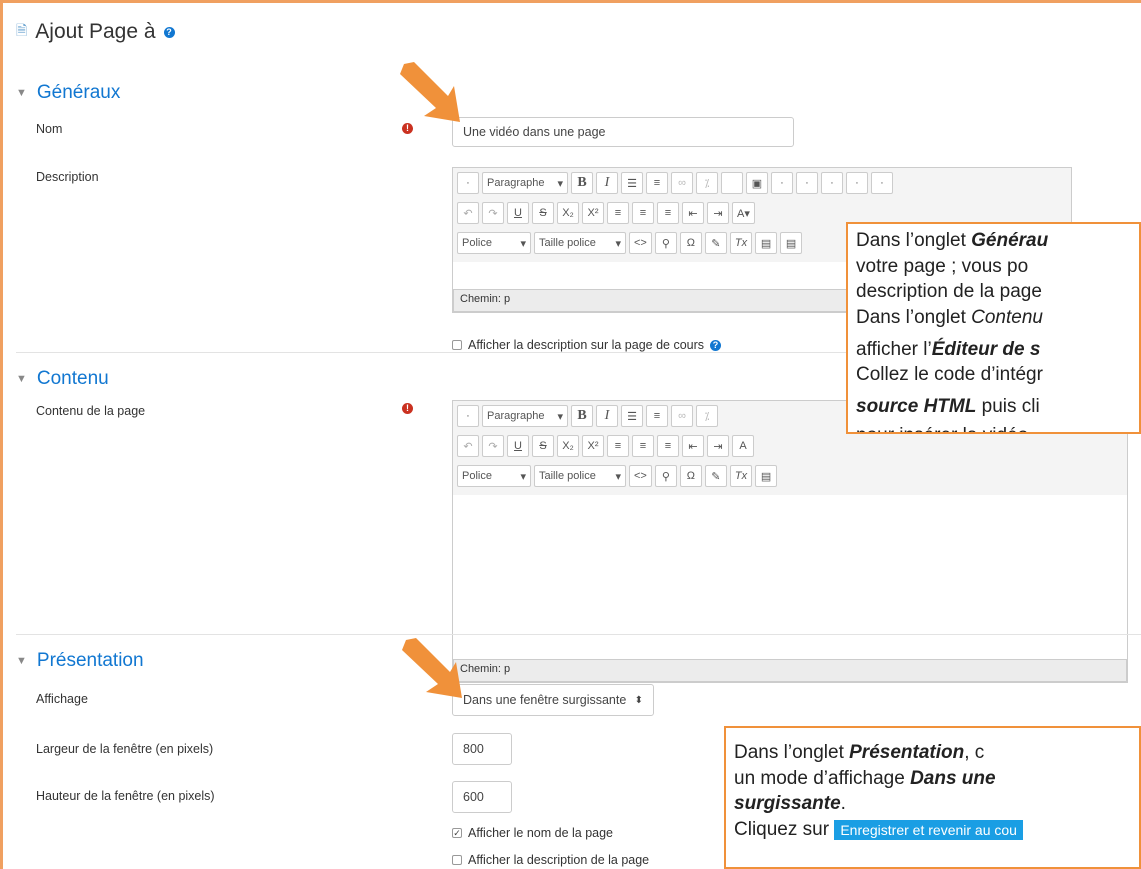 The height and width of the screenshot is (869, 1141). Describe the element at coordinates (553, 700) in the screenshot. I see `display-select: Dans une fenêtre surgissante ⬍` at that location.